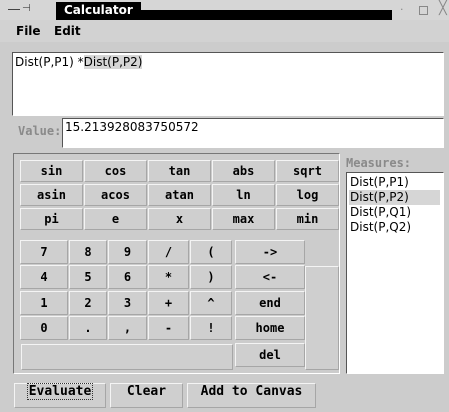  Describe the element at coordinates (270, 303) in the screenshot. I see `key-end: end` at that location.